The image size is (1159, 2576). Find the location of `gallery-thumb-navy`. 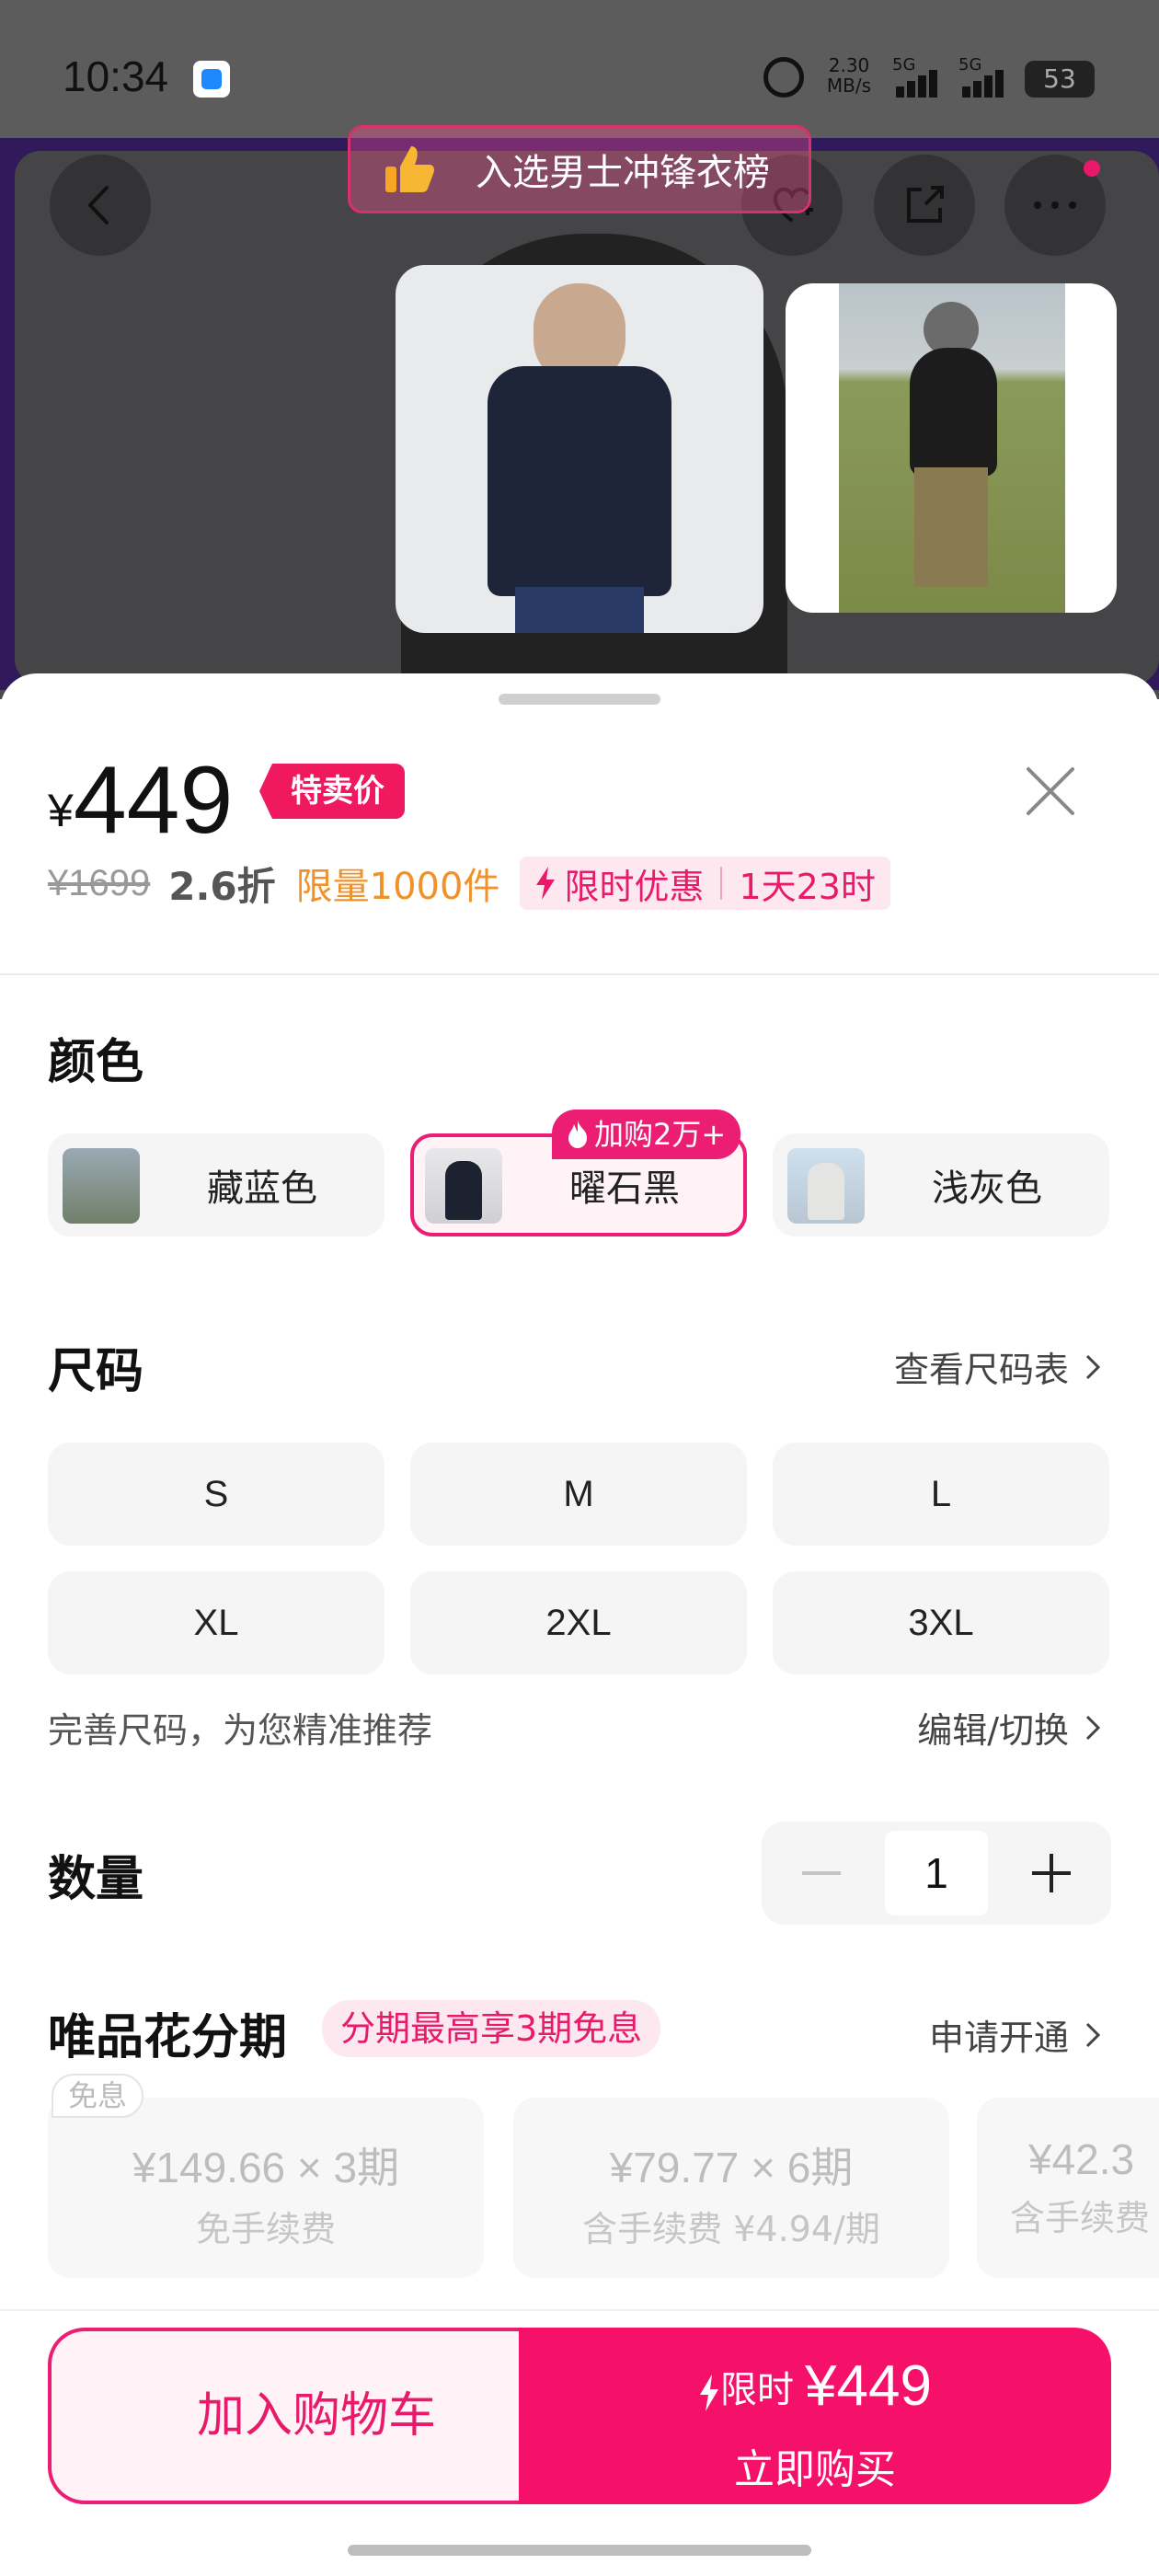

gallery-thumb-navy is located at coordinates (579, 449).